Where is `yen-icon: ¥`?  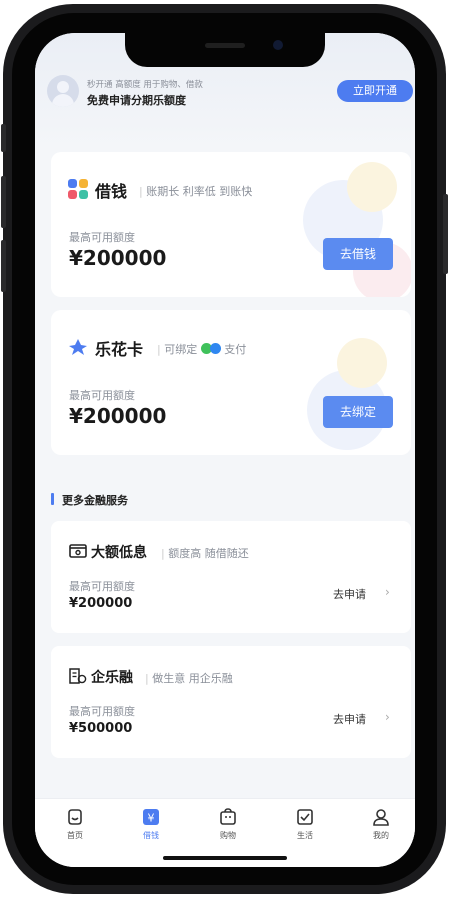 yen-icon: ¥ is located at coordinates (151, 817).